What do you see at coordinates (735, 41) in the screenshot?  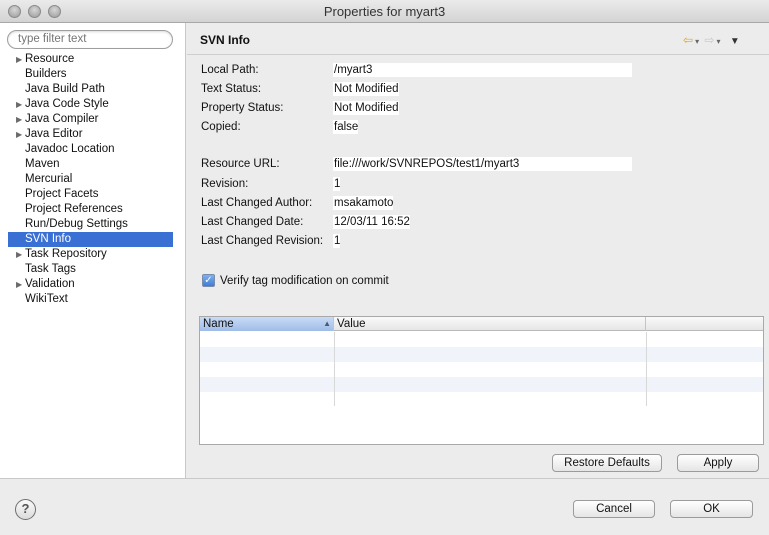 I see `view-menu-icon: ▼` at bounding box center [735, 41].